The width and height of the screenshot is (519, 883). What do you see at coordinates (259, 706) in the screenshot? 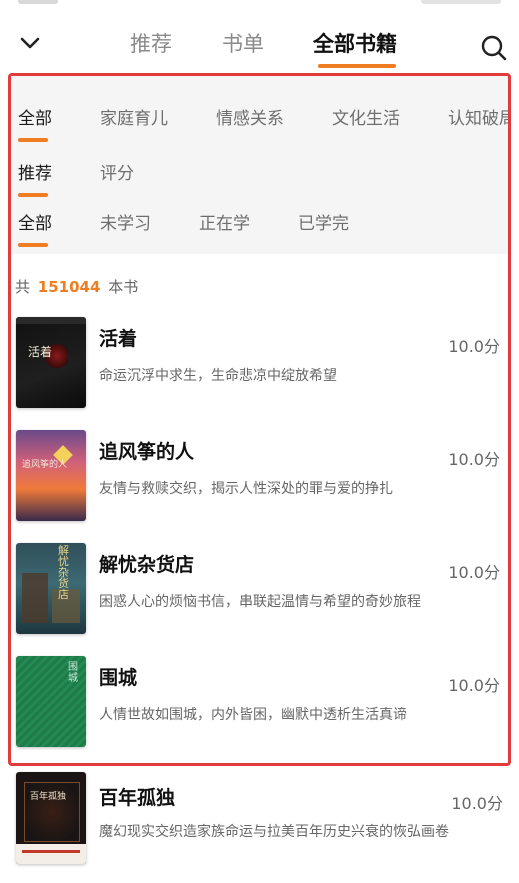
I see `book-item: 围城 围城 人情世故如围城，内外皆困，幽默中透析生活真谛 10.0分` at bounding box center [259, 706].